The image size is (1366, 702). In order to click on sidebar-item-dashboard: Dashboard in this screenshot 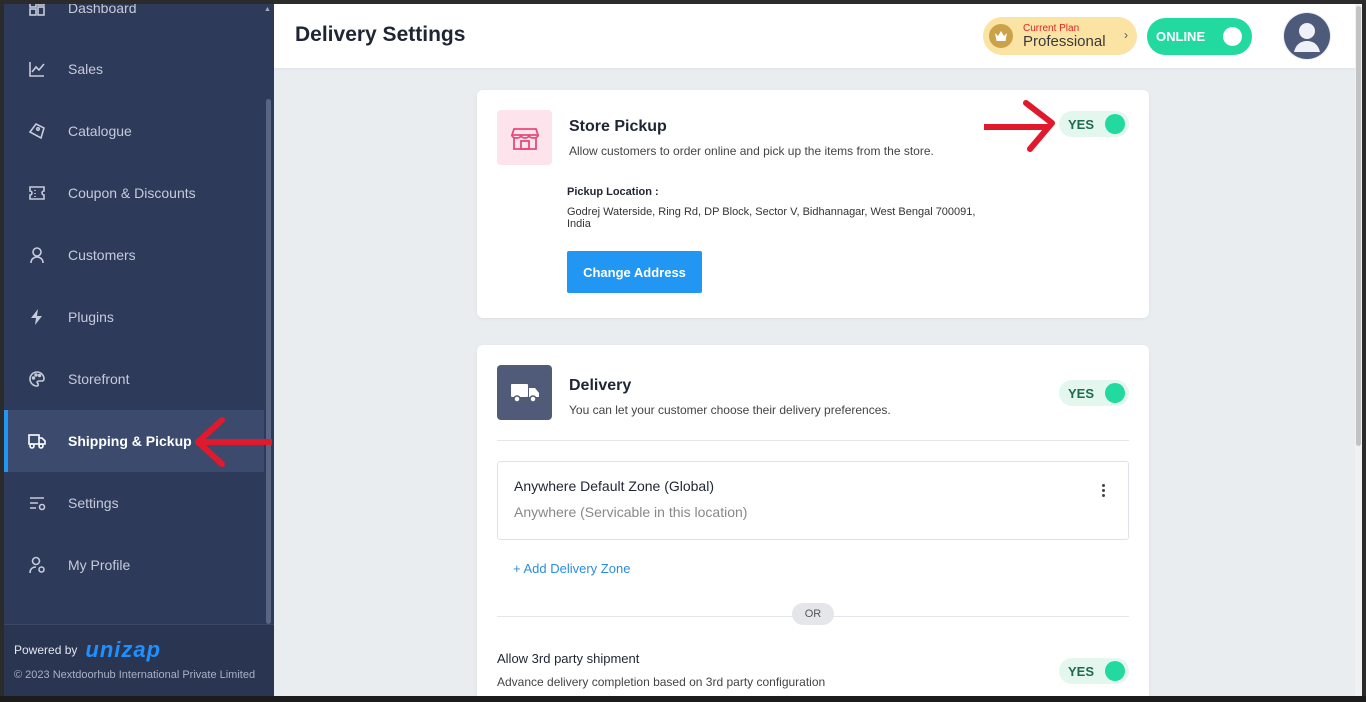, I will do `click(134, 21)`.